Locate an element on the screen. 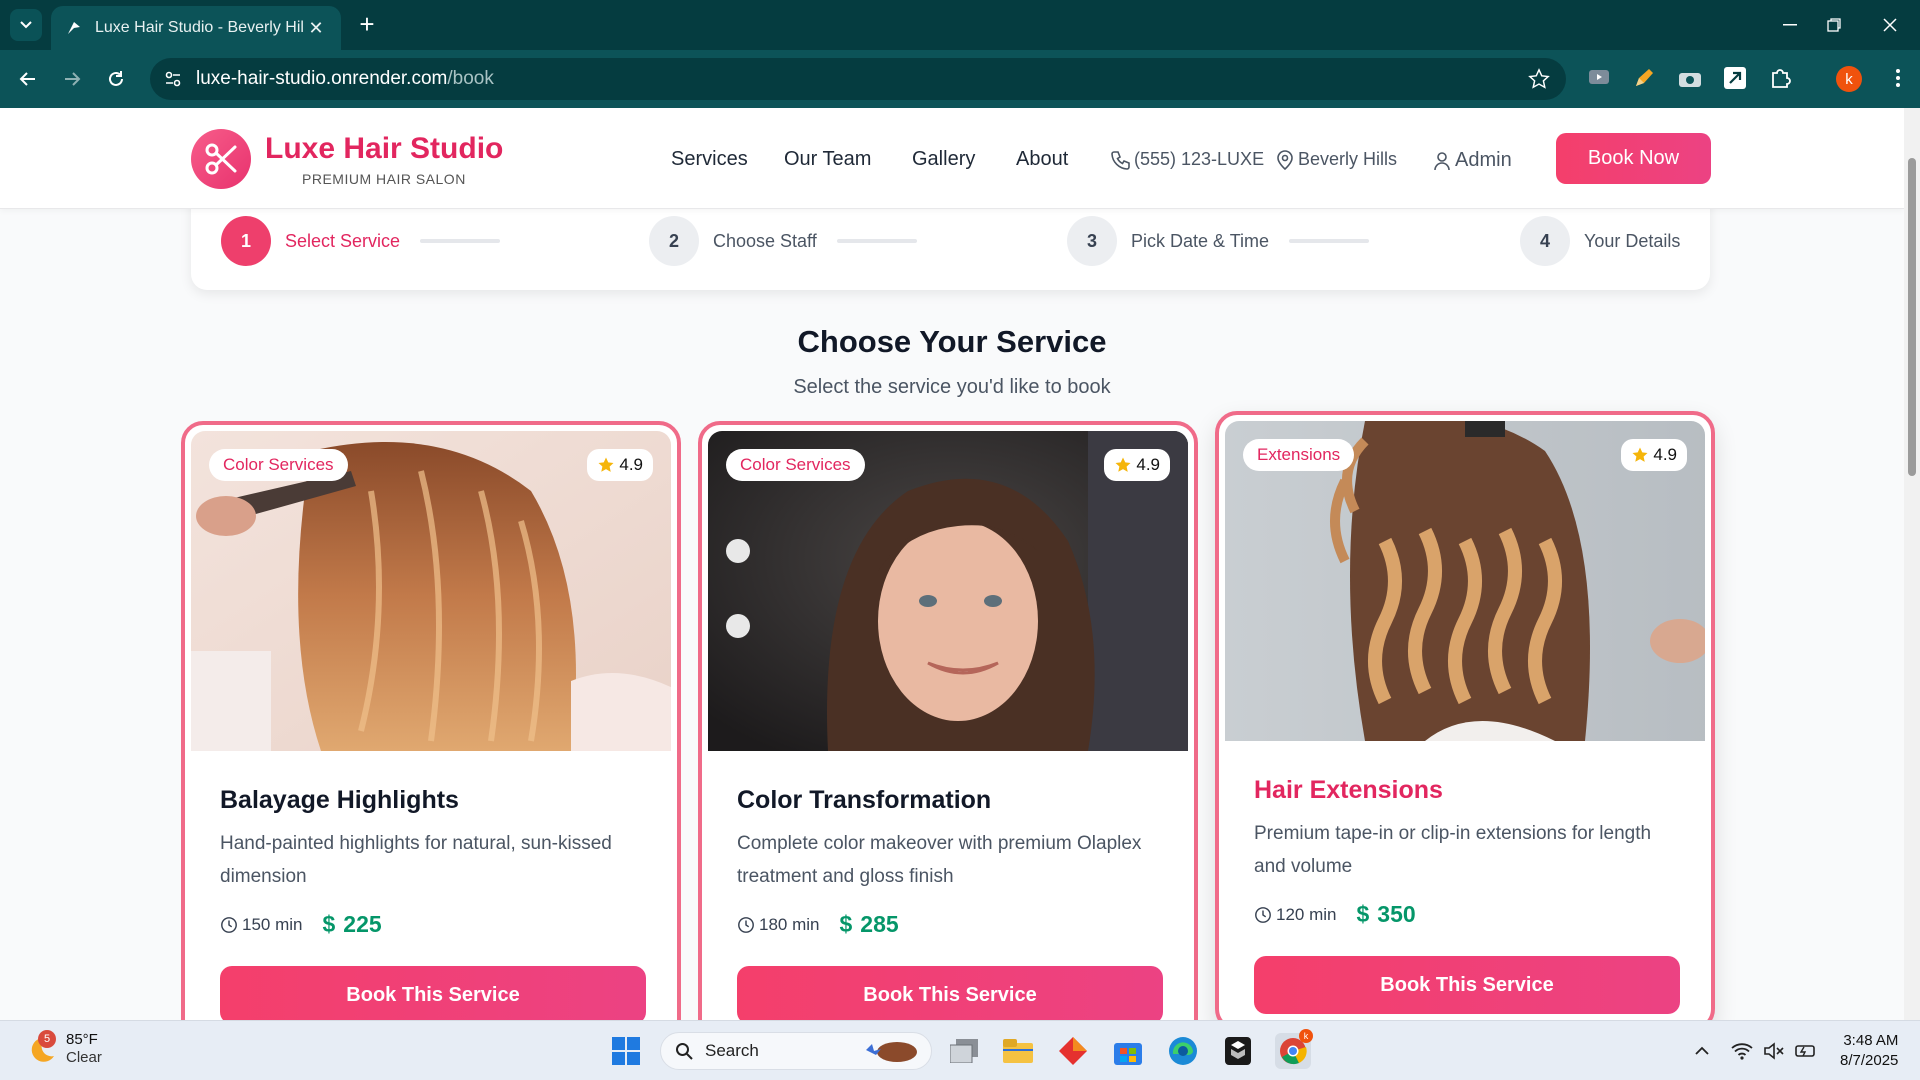  service-price: $ 285 is located at coordinates (868, 924).